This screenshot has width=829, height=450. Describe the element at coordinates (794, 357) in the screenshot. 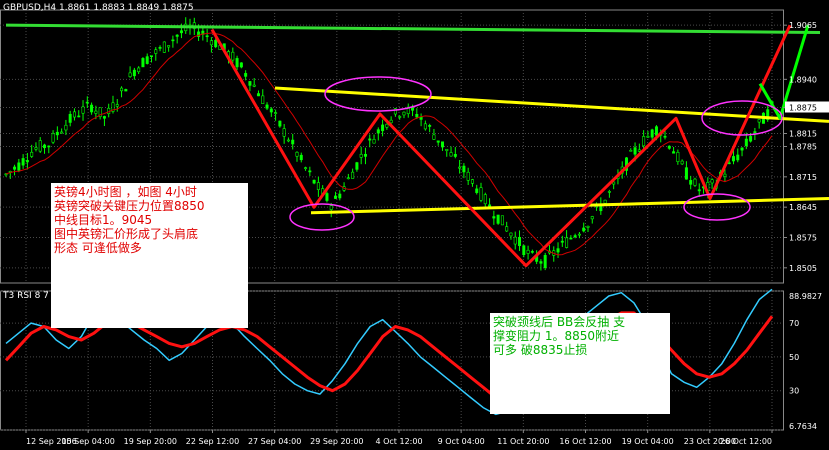

I see `rsi-tick-label: 50` at that location.